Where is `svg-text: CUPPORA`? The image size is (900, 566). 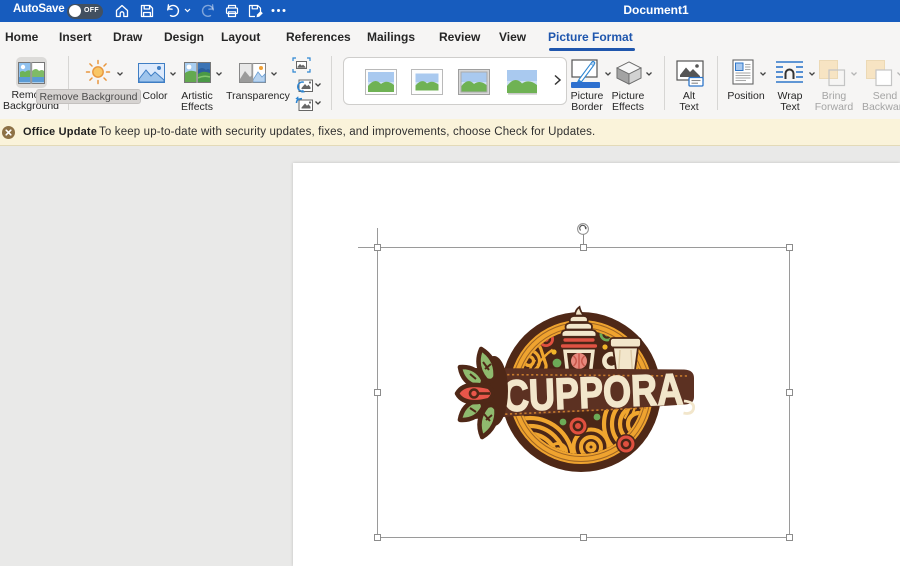 svg-text: CUPPORA is located at coordinates (593, 393).